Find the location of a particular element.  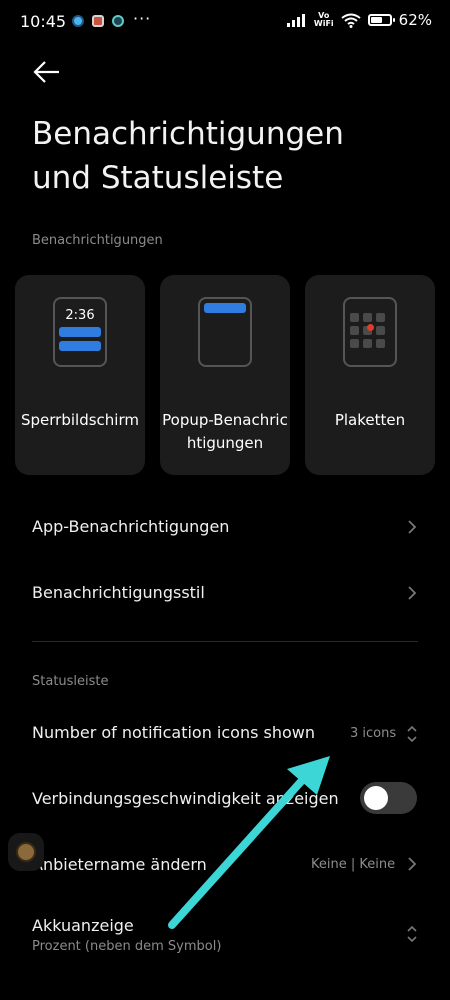

preview-popup-bar is located at coordinates (225, 308).